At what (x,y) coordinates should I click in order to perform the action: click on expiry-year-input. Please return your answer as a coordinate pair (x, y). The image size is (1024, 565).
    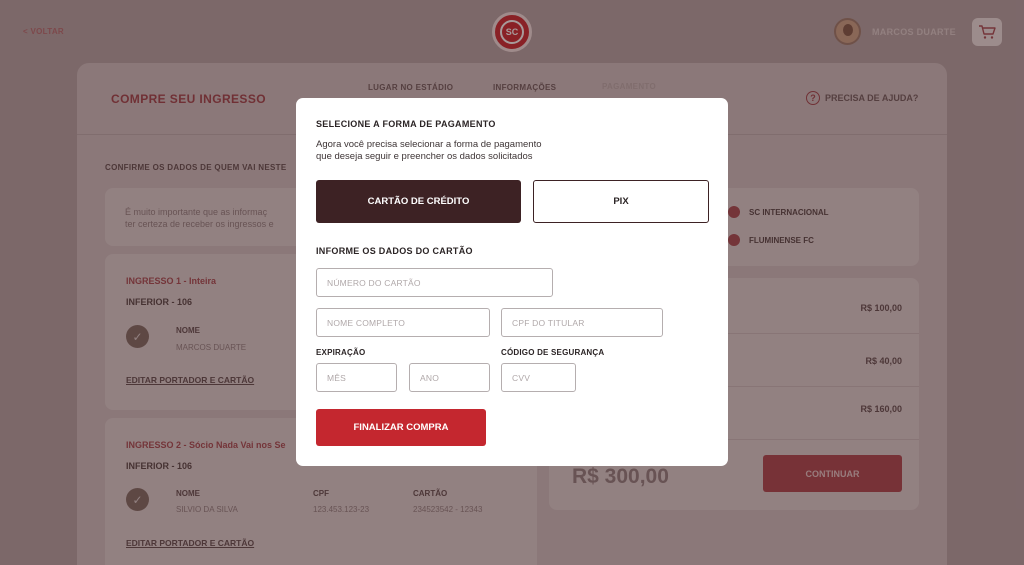
    Looking at the image, I should click on (449, 377).